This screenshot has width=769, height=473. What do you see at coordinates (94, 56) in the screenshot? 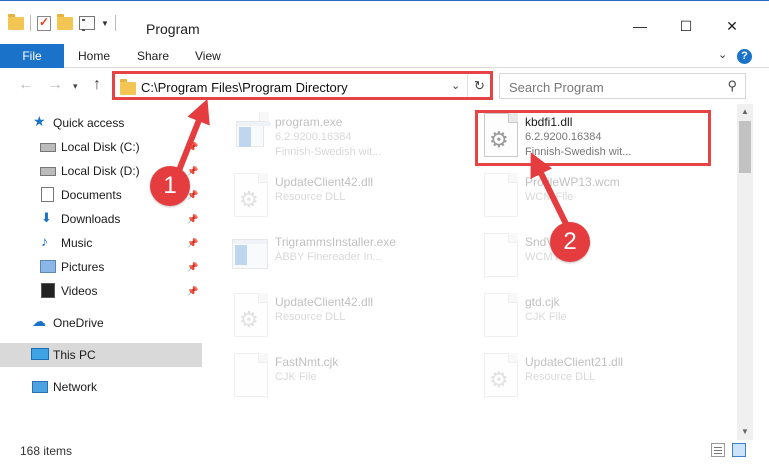
I see `tab-home: Home` at bounding box center [94, 56].